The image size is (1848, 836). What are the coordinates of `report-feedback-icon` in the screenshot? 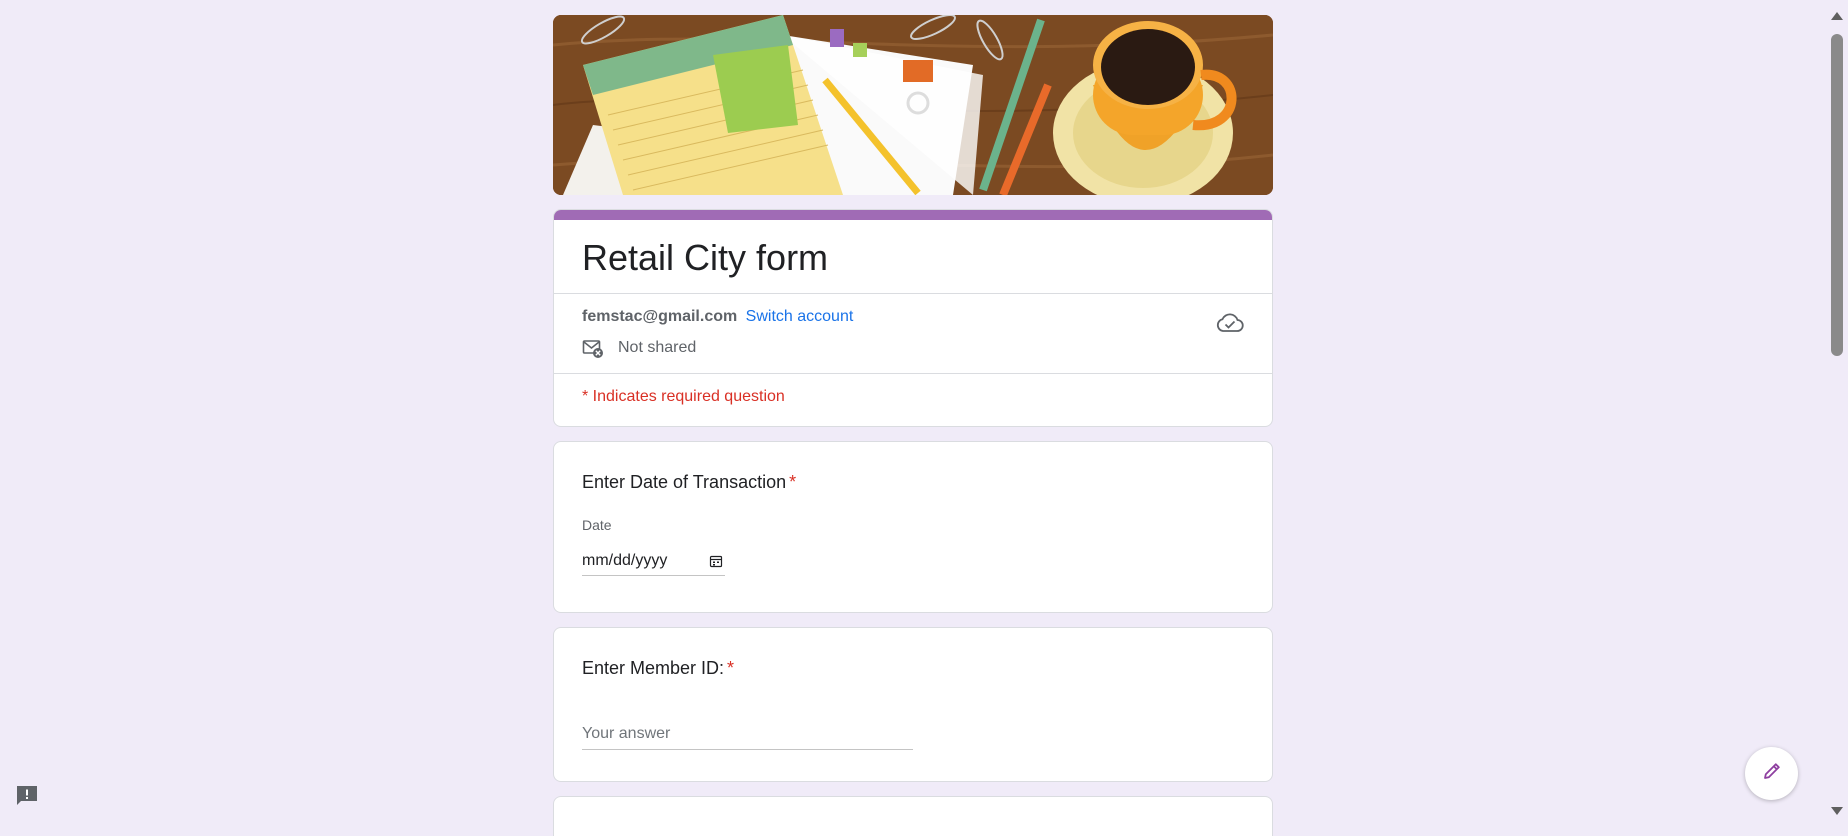 It's located at (27, 796).